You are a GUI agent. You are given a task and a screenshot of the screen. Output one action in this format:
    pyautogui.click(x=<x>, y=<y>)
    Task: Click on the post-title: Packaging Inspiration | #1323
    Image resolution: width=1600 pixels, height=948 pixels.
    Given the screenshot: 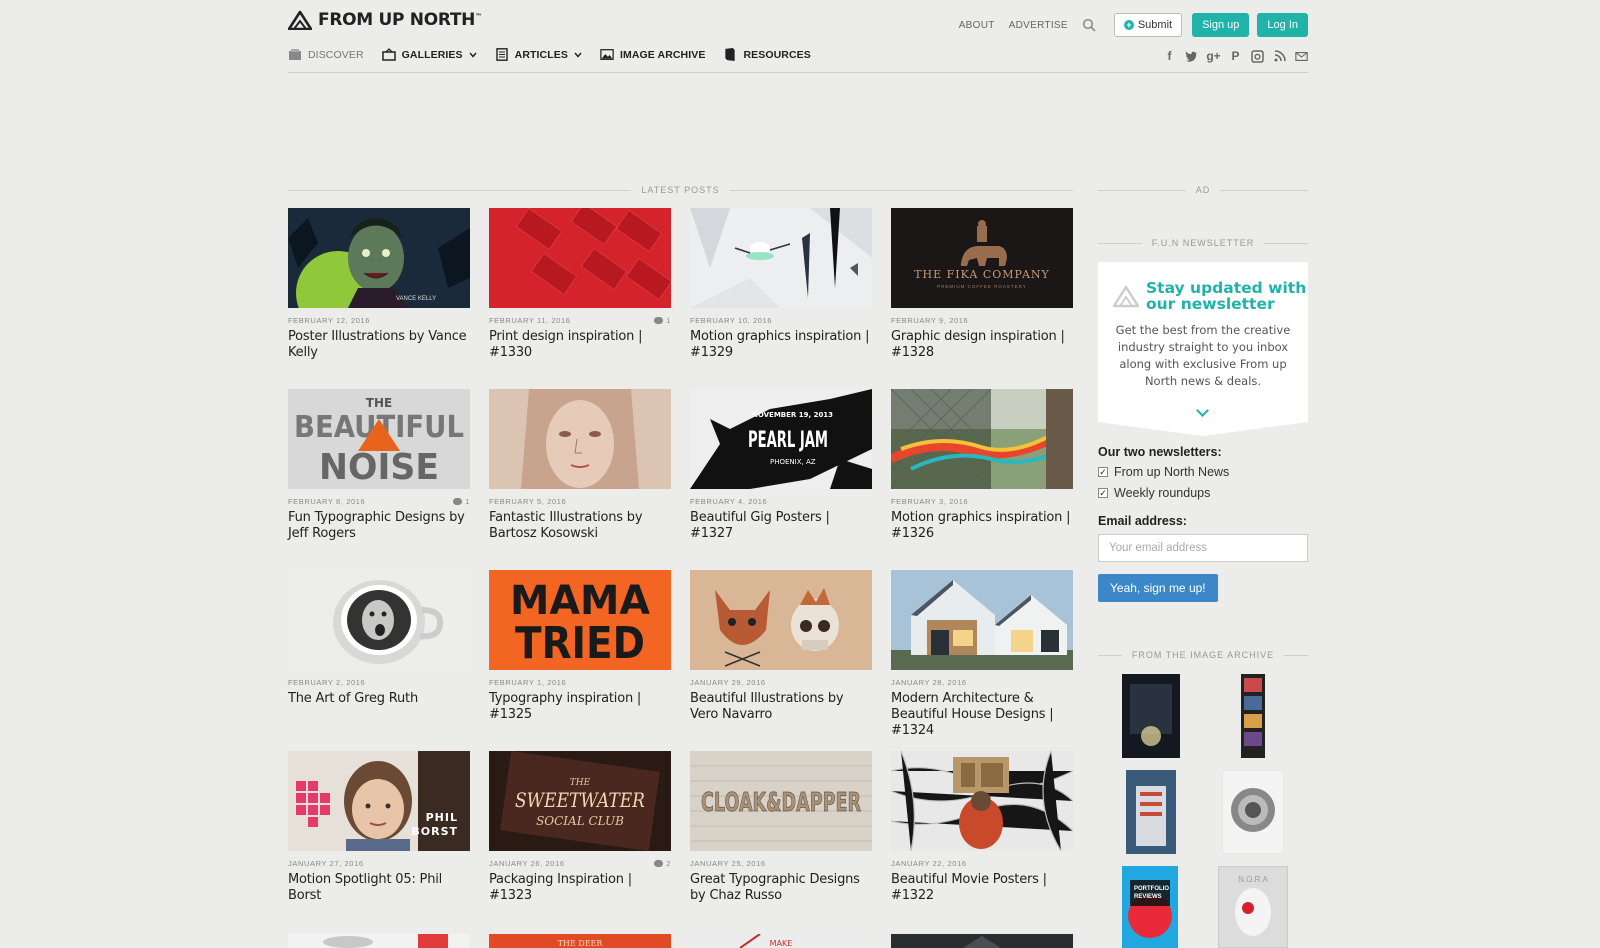 What is the action you would take?
    pyautogui.click(x=580, y=888)
    